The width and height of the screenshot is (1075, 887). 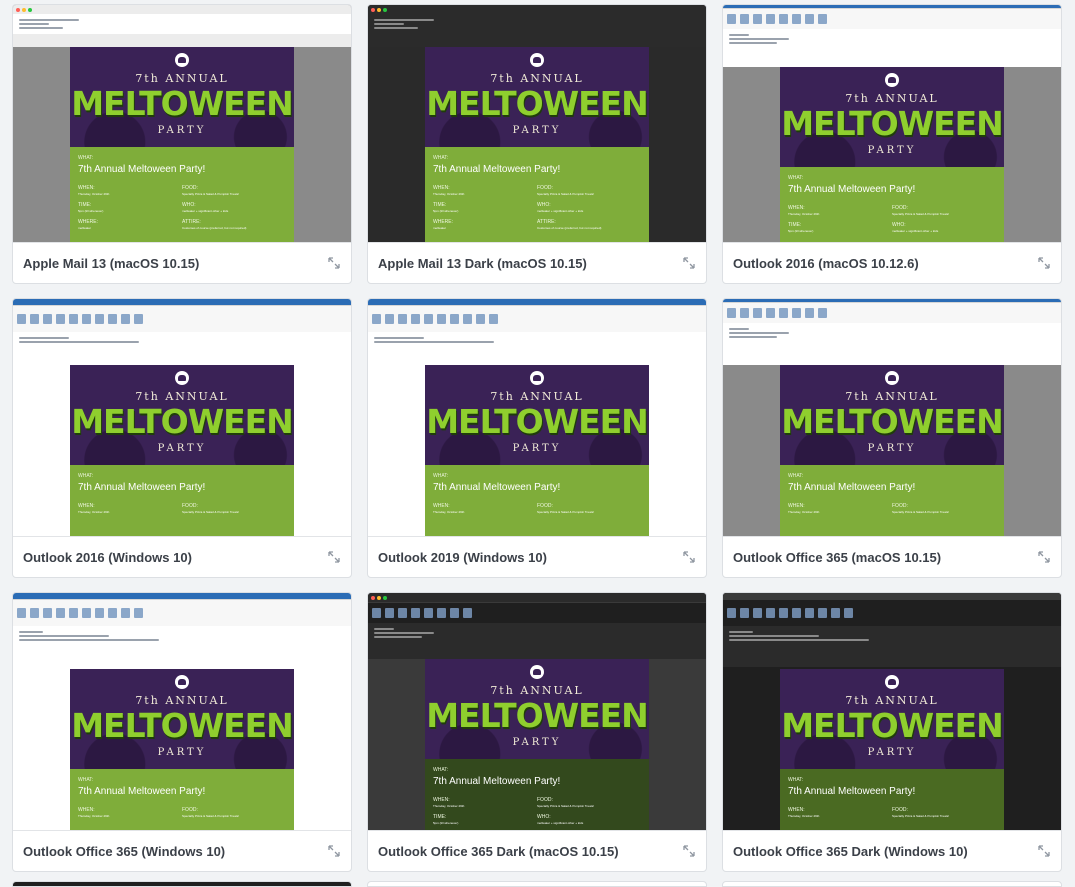 I want to click on client-name: Outlook Office 365 Dark (macOS 10.15), so click(x=498, y=851).